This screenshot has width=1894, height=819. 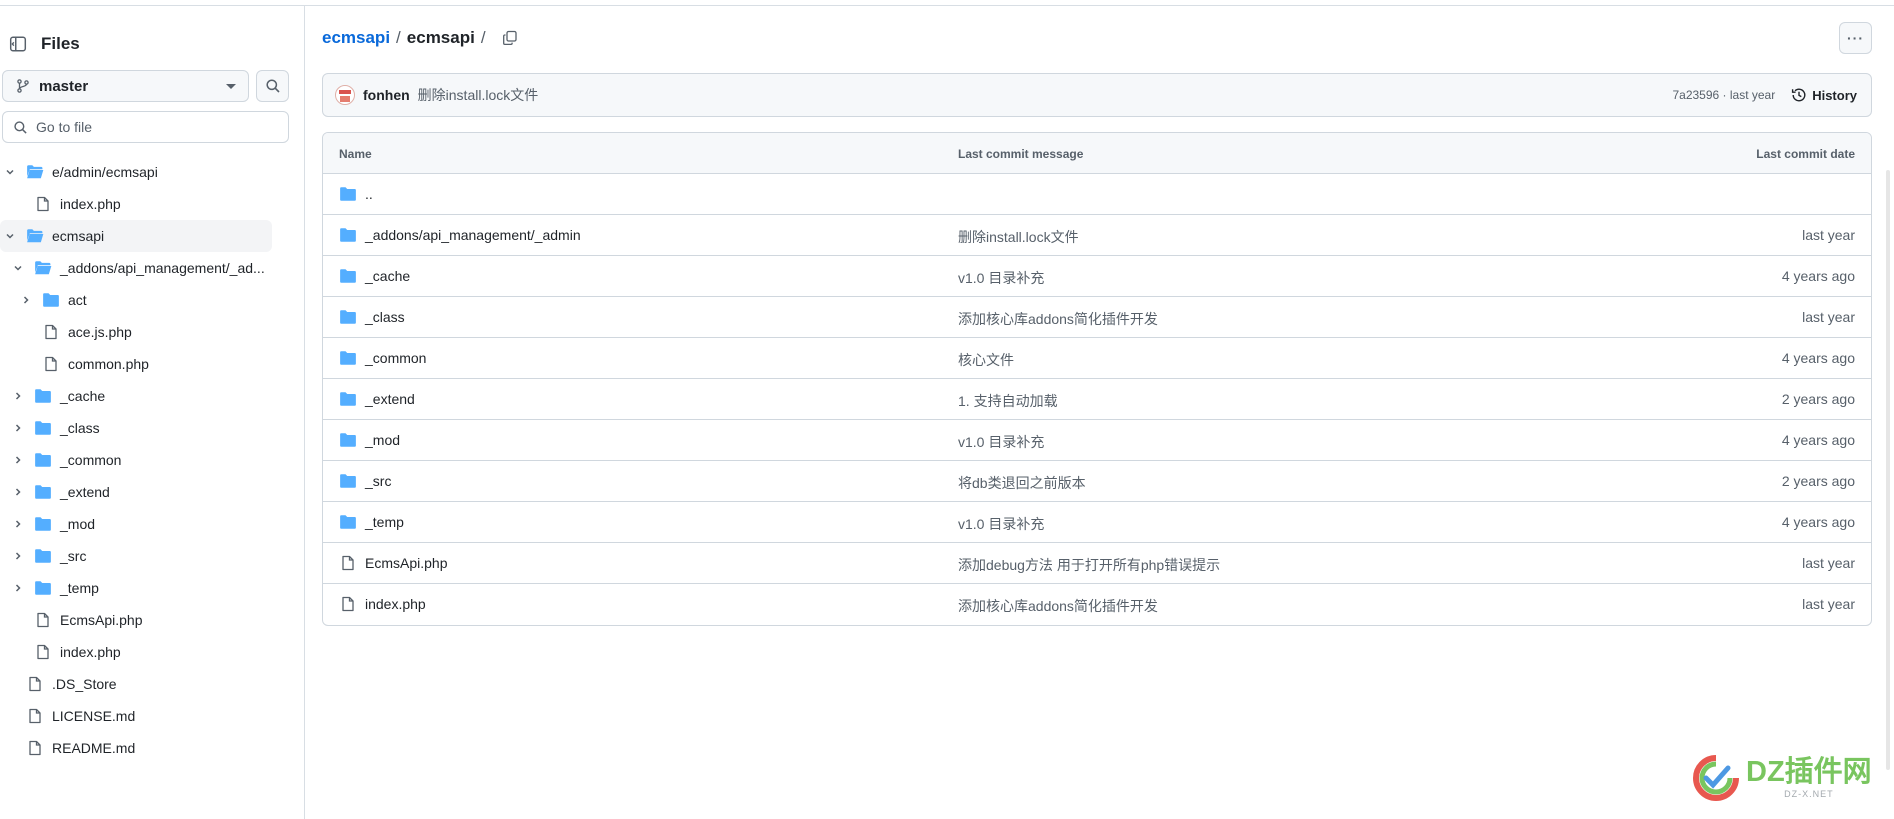 What do you see at coordinates (64, 127) in the screenshot?
I see `go-to-file-placeholder: Go to file` at bounding box center [64, 127].